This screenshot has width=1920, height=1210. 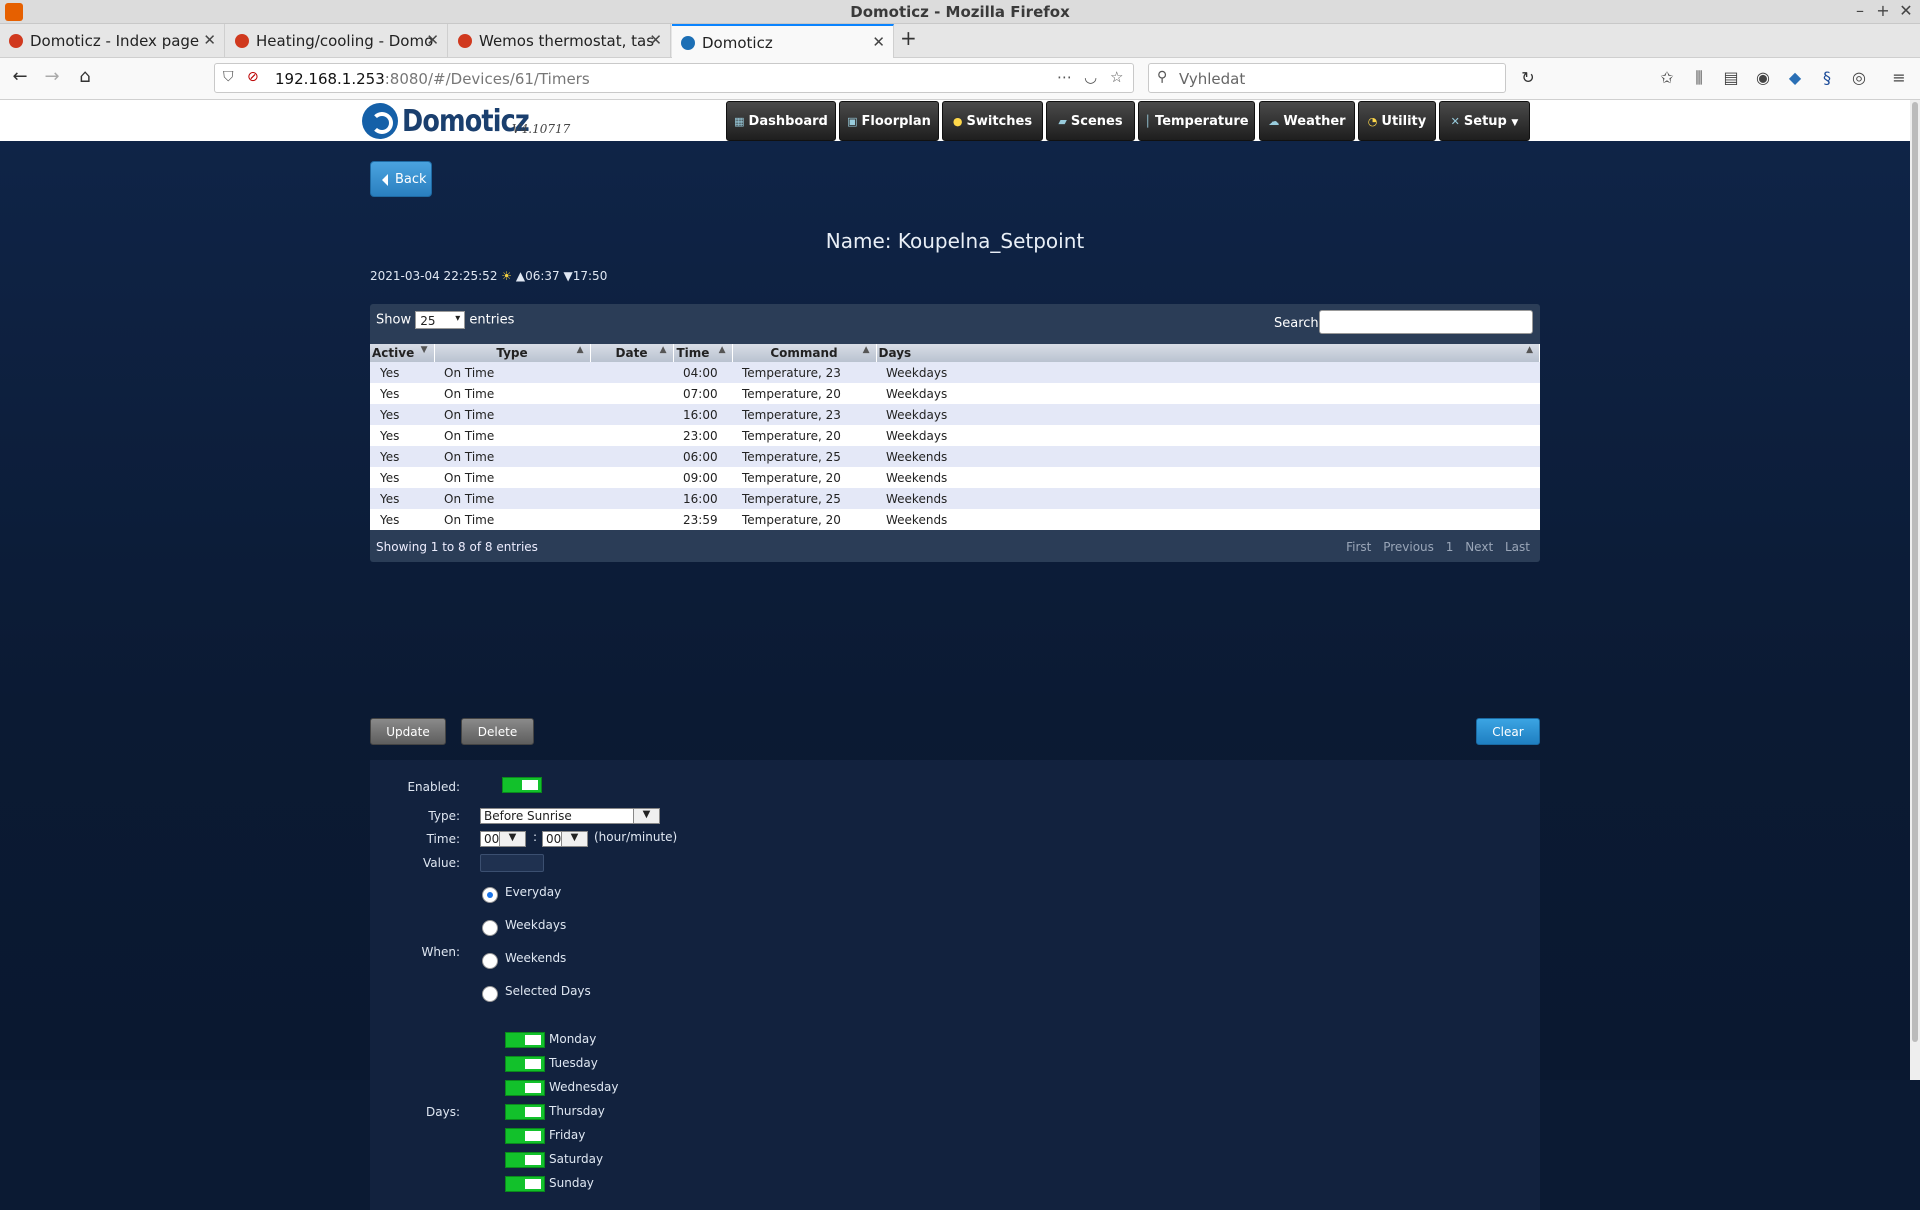 What do you see at coordinates (1795, 77) in the screenshot?
I see `extension-blue-icon: ◆` at bounding box center [1795, 77].